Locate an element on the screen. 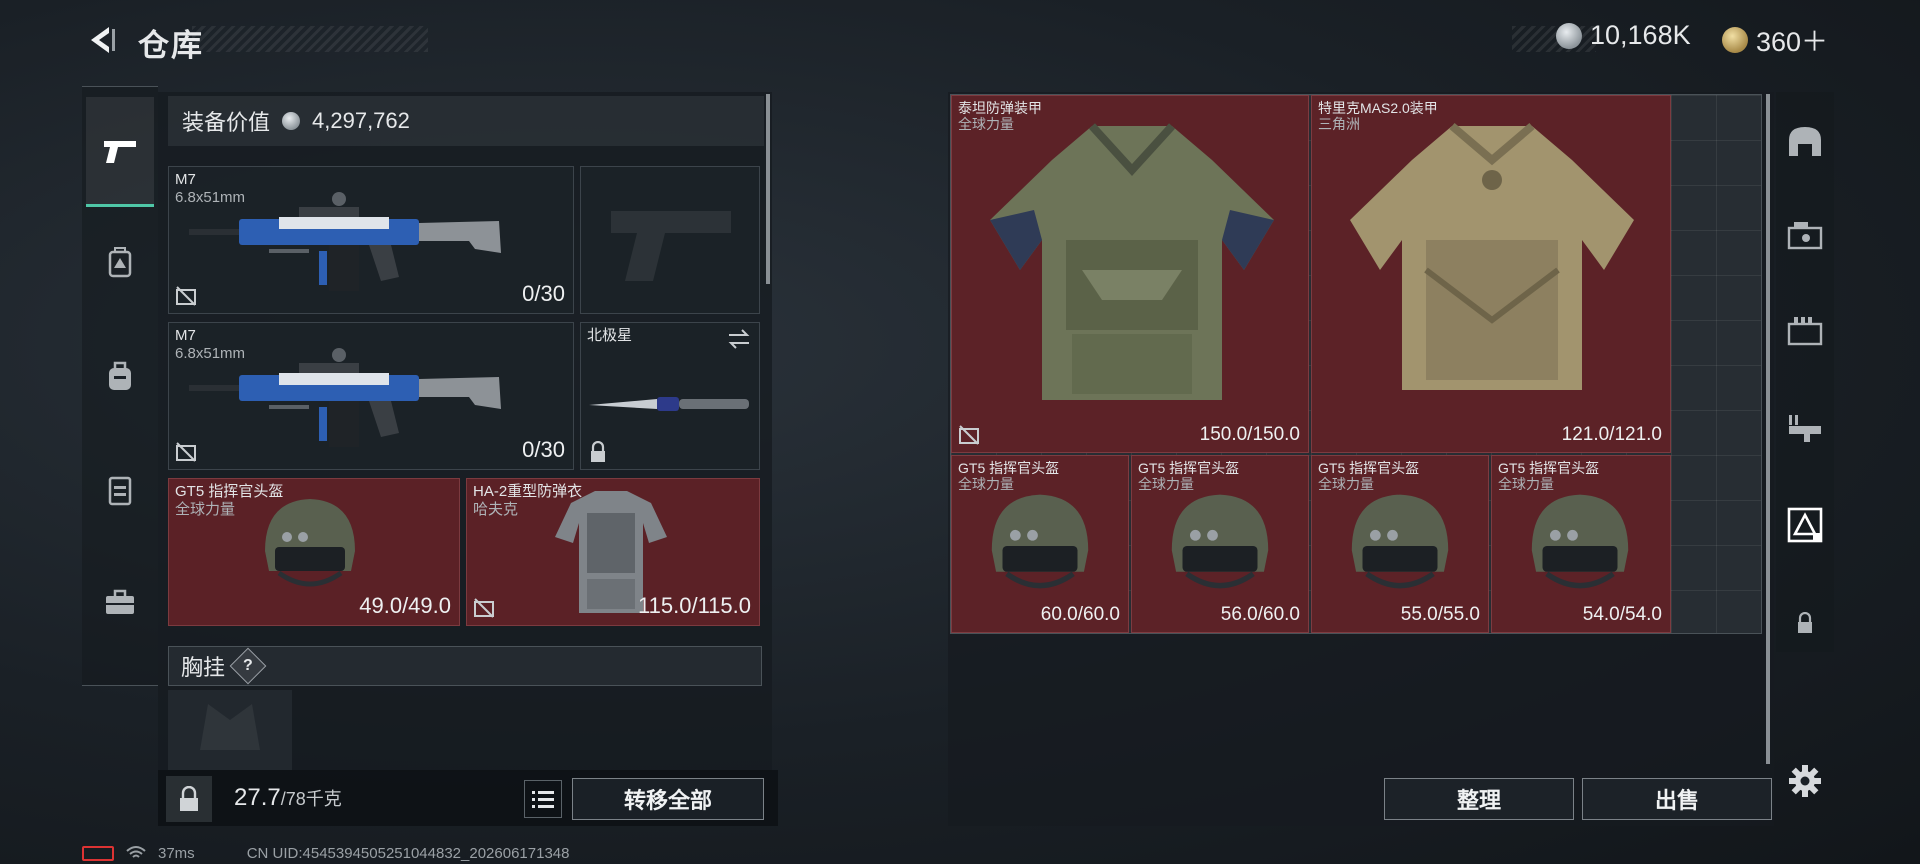 The height and width of the screenshot is (864, 1920). pistol-silhouette-icon is located at coordinates (671, 246).